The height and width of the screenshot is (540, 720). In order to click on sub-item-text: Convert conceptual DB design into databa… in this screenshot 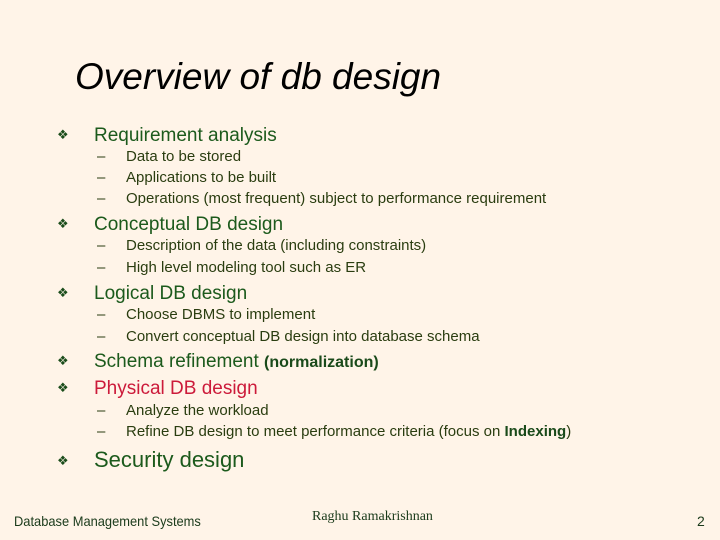, I will do `click(303, 336)`.